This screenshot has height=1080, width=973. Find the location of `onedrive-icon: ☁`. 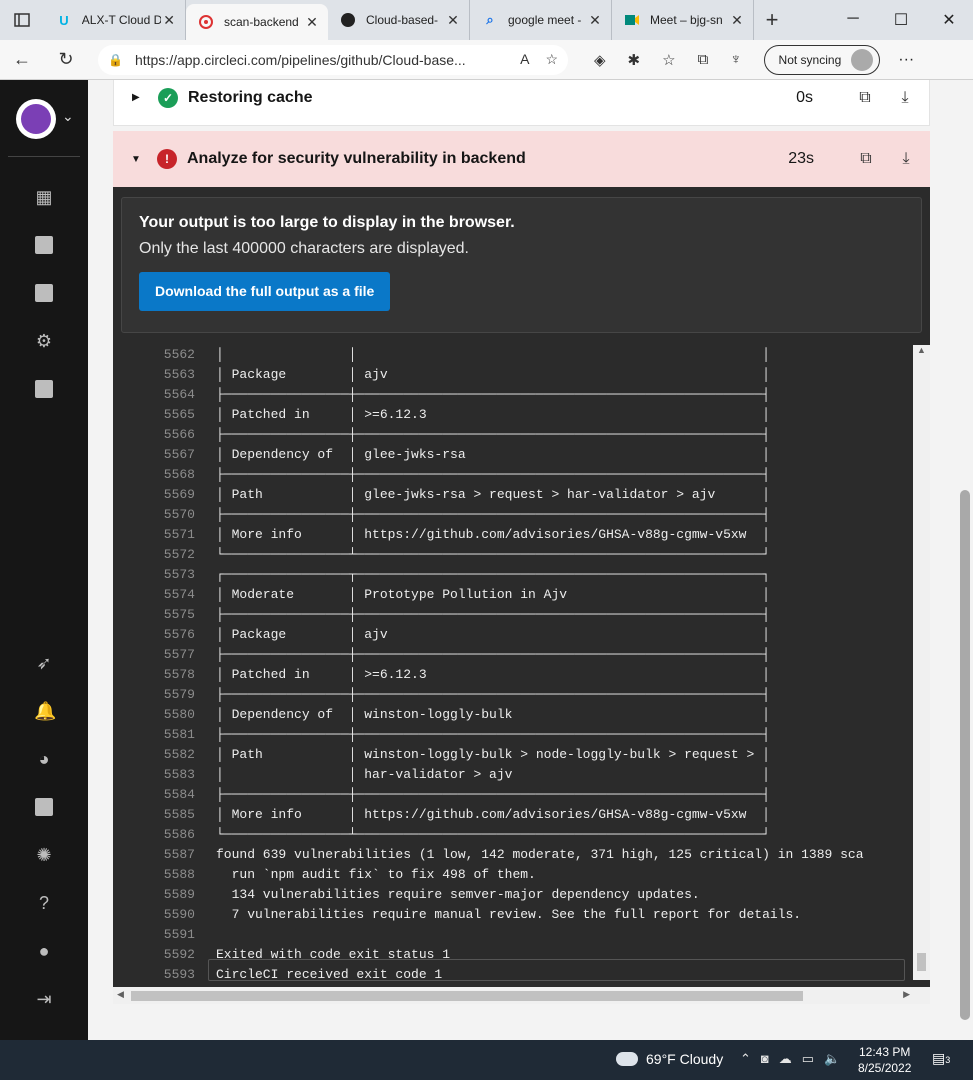

onedrive-icon: ☁ is located at coordinates (785, 1059).